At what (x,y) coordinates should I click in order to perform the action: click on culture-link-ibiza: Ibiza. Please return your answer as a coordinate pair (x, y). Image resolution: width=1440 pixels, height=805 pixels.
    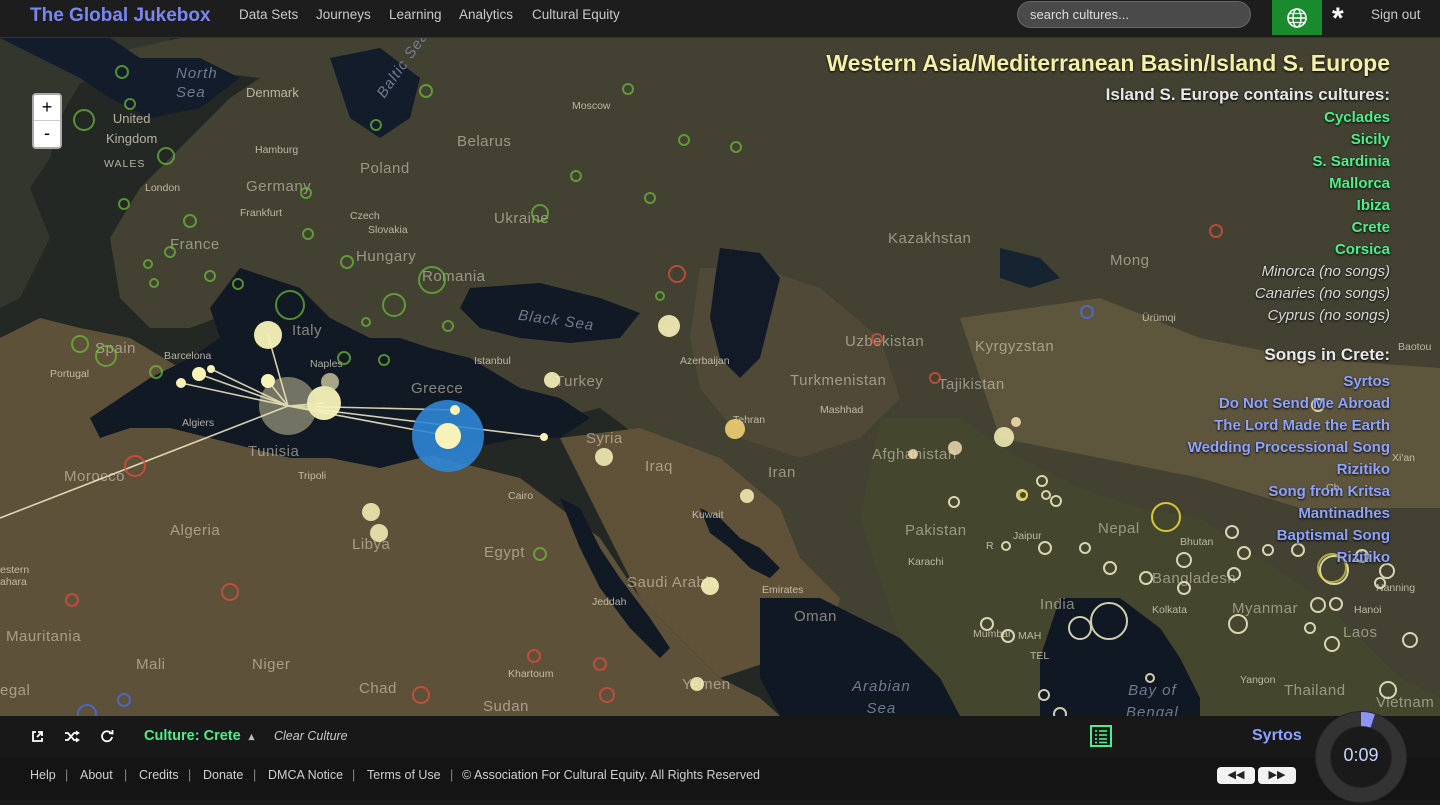
    Looking at the image, I should click on (1108, 206).